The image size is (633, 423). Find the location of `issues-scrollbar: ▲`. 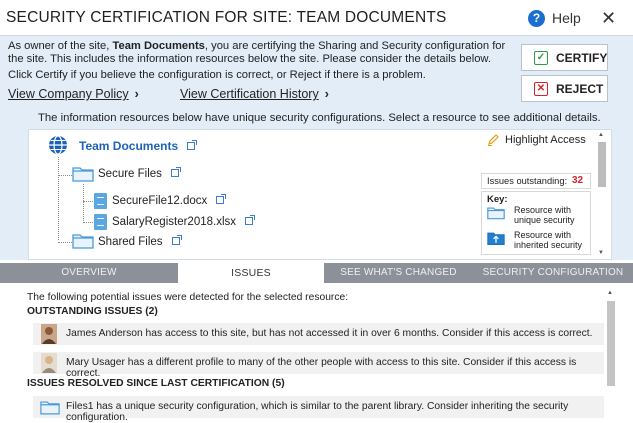

issues-scrollbar: ▲ is located at coordinates (611, 354).